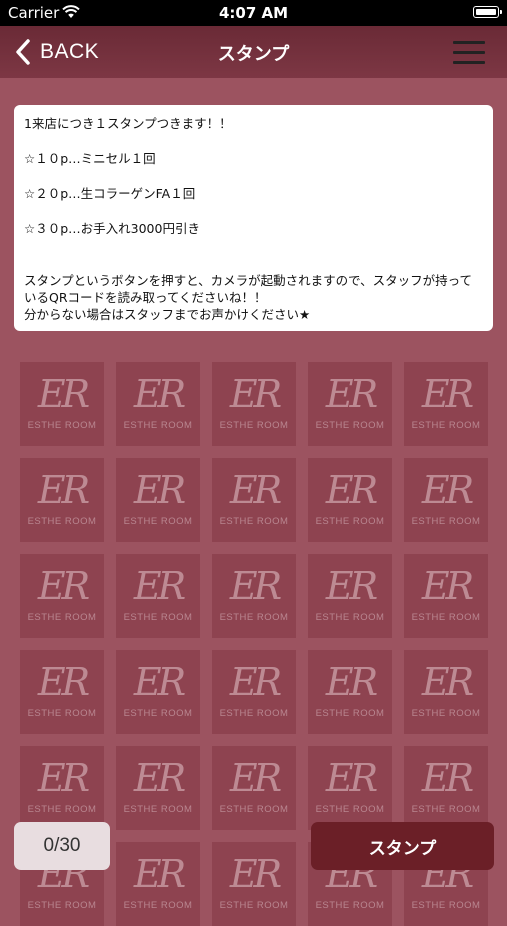  What do you see at coordinates (23, 52) in the screenshot?
I see `chevron-left-icon` at bounding box center [23, 52].